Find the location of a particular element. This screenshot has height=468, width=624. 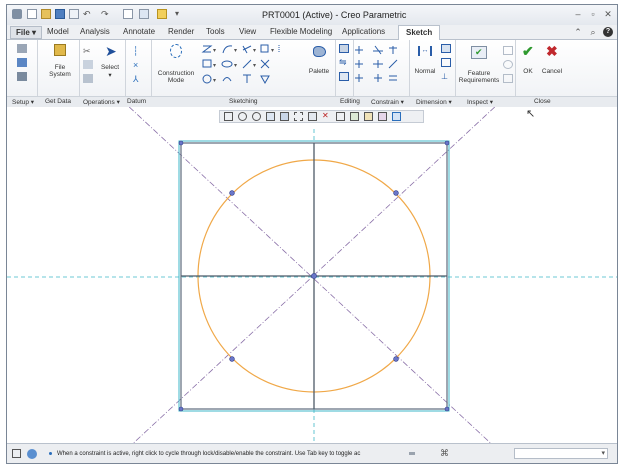

collapse-ribbon-icon: ⌃ is located at coordinates (578, 32).